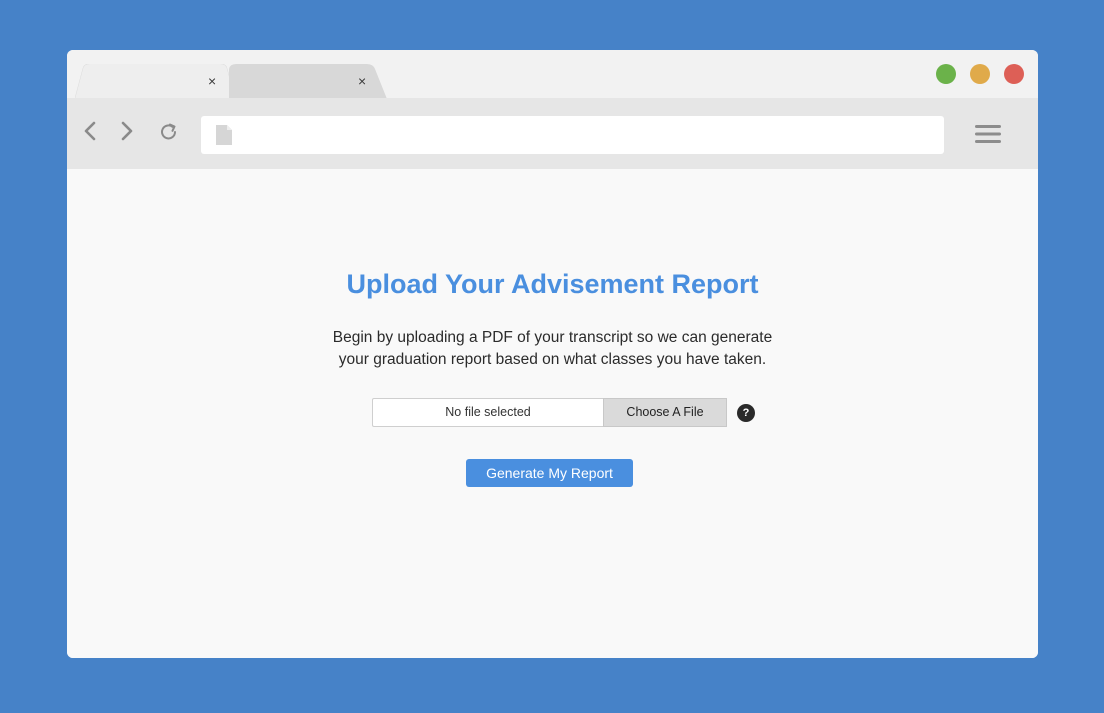 Image resolution: width=1104 pixels, height=713 pixels. Describe the element at coordinates (224, 135) in the screenshot. I see `document-icon` at that location.